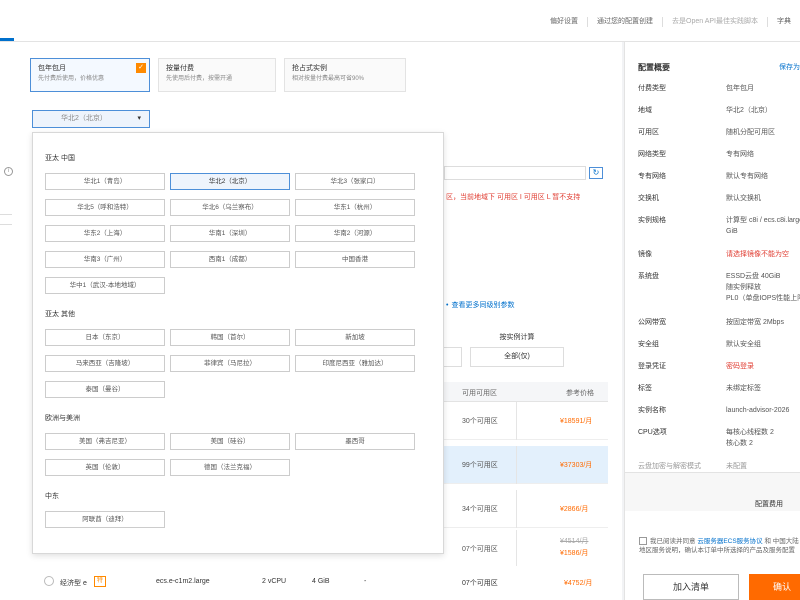 This screenshot has width=800, height=600. I want to click on row-dash: -, so click(365, 581).